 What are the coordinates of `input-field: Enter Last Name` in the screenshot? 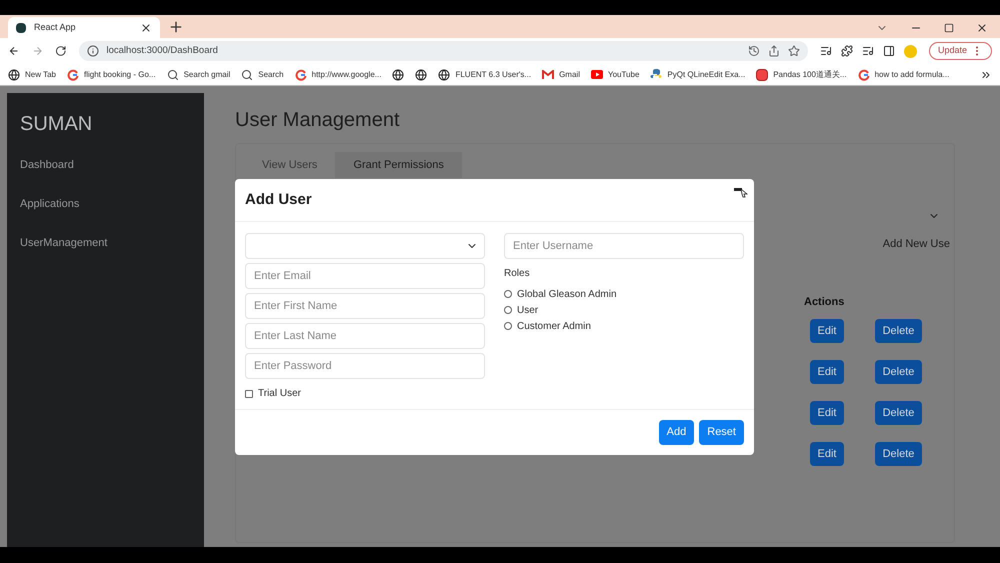 It's located at (365, 336).